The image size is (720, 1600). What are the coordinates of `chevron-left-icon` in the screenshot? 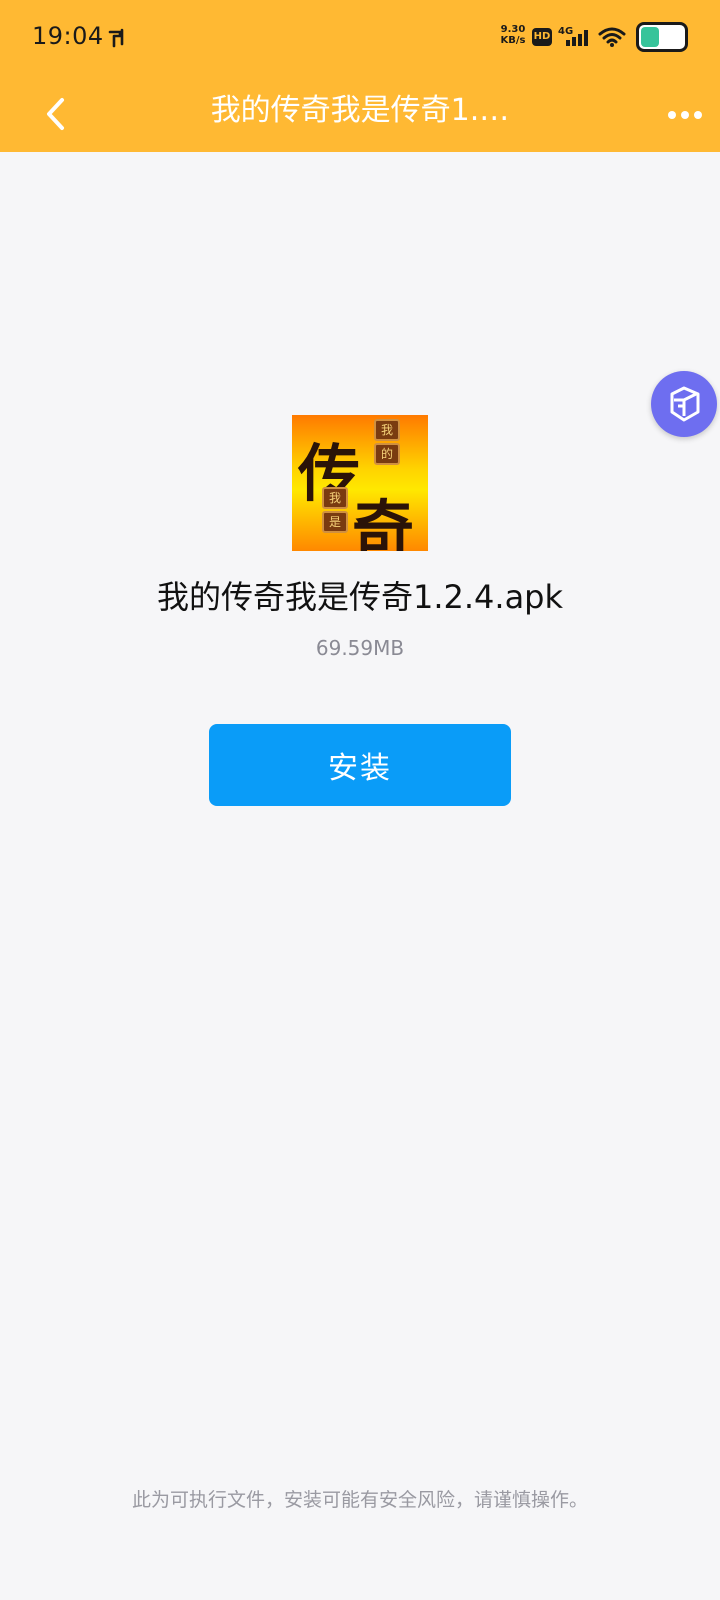 It's located at (55, 114).